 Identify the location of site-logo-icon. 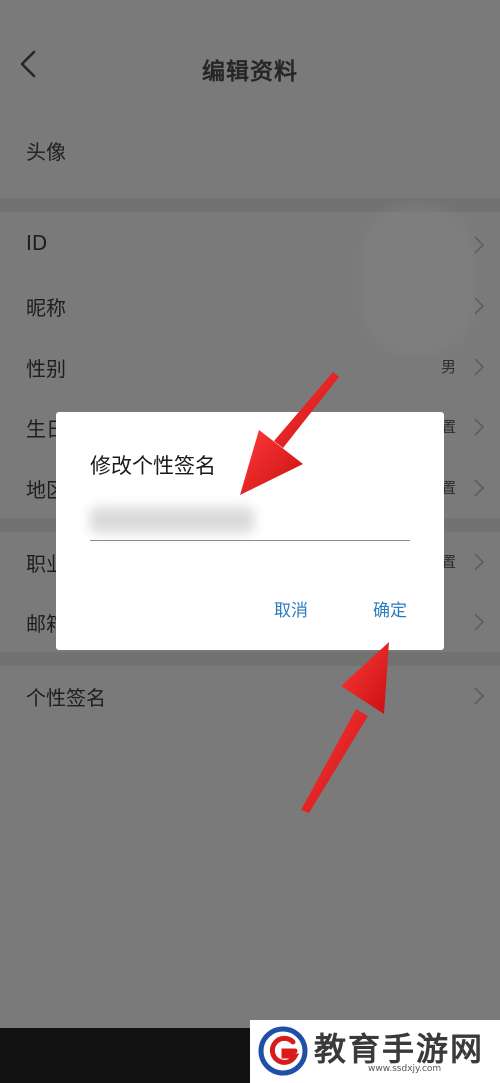
(283, 1051).